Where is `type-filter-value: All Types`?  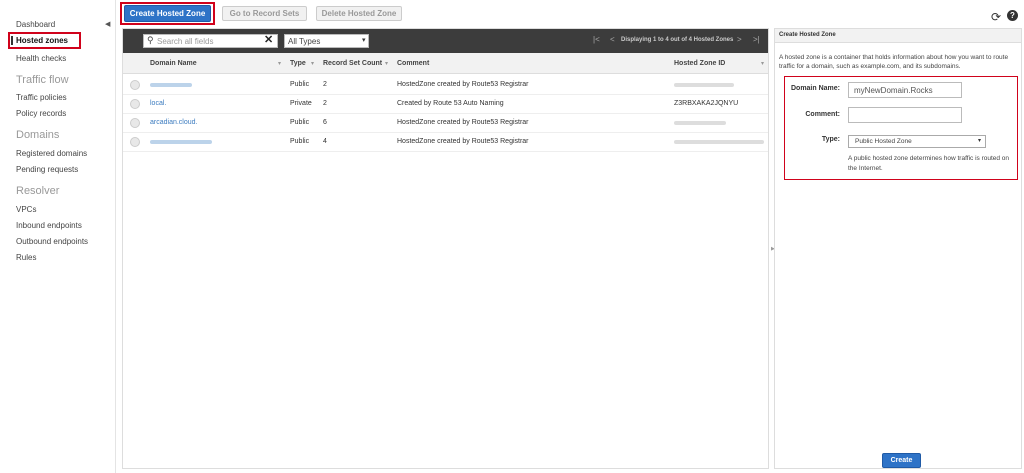 type-filter-value: All Types is located at coordinates (304, 41).